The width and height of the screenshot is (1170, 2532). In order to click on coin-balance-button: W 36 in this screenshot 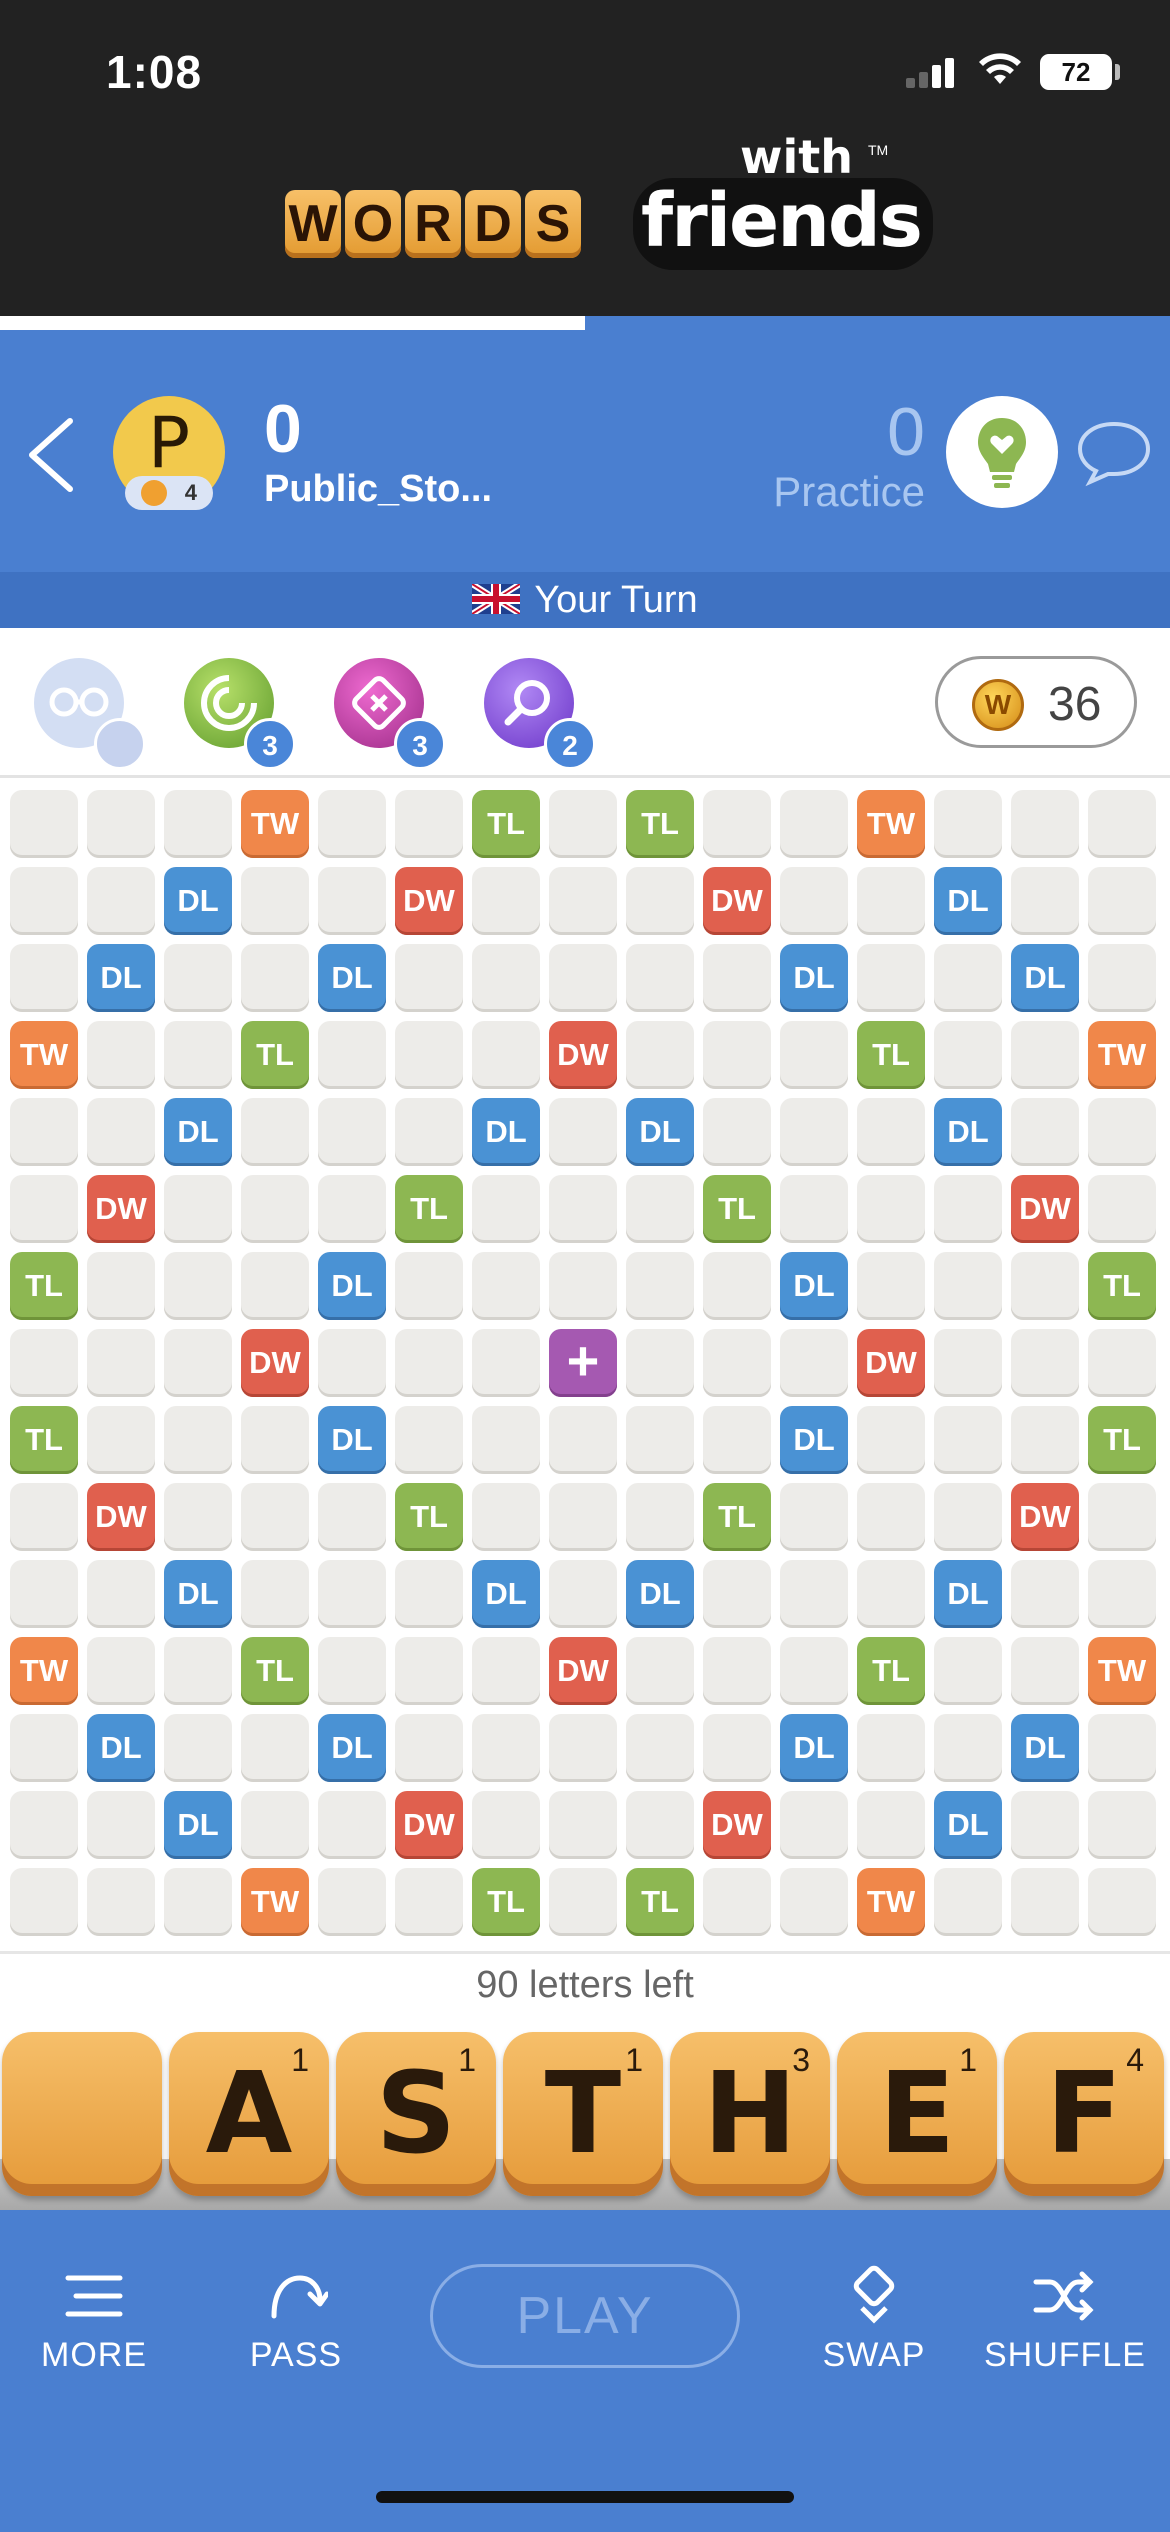, I will do `click(1036, 702)`.